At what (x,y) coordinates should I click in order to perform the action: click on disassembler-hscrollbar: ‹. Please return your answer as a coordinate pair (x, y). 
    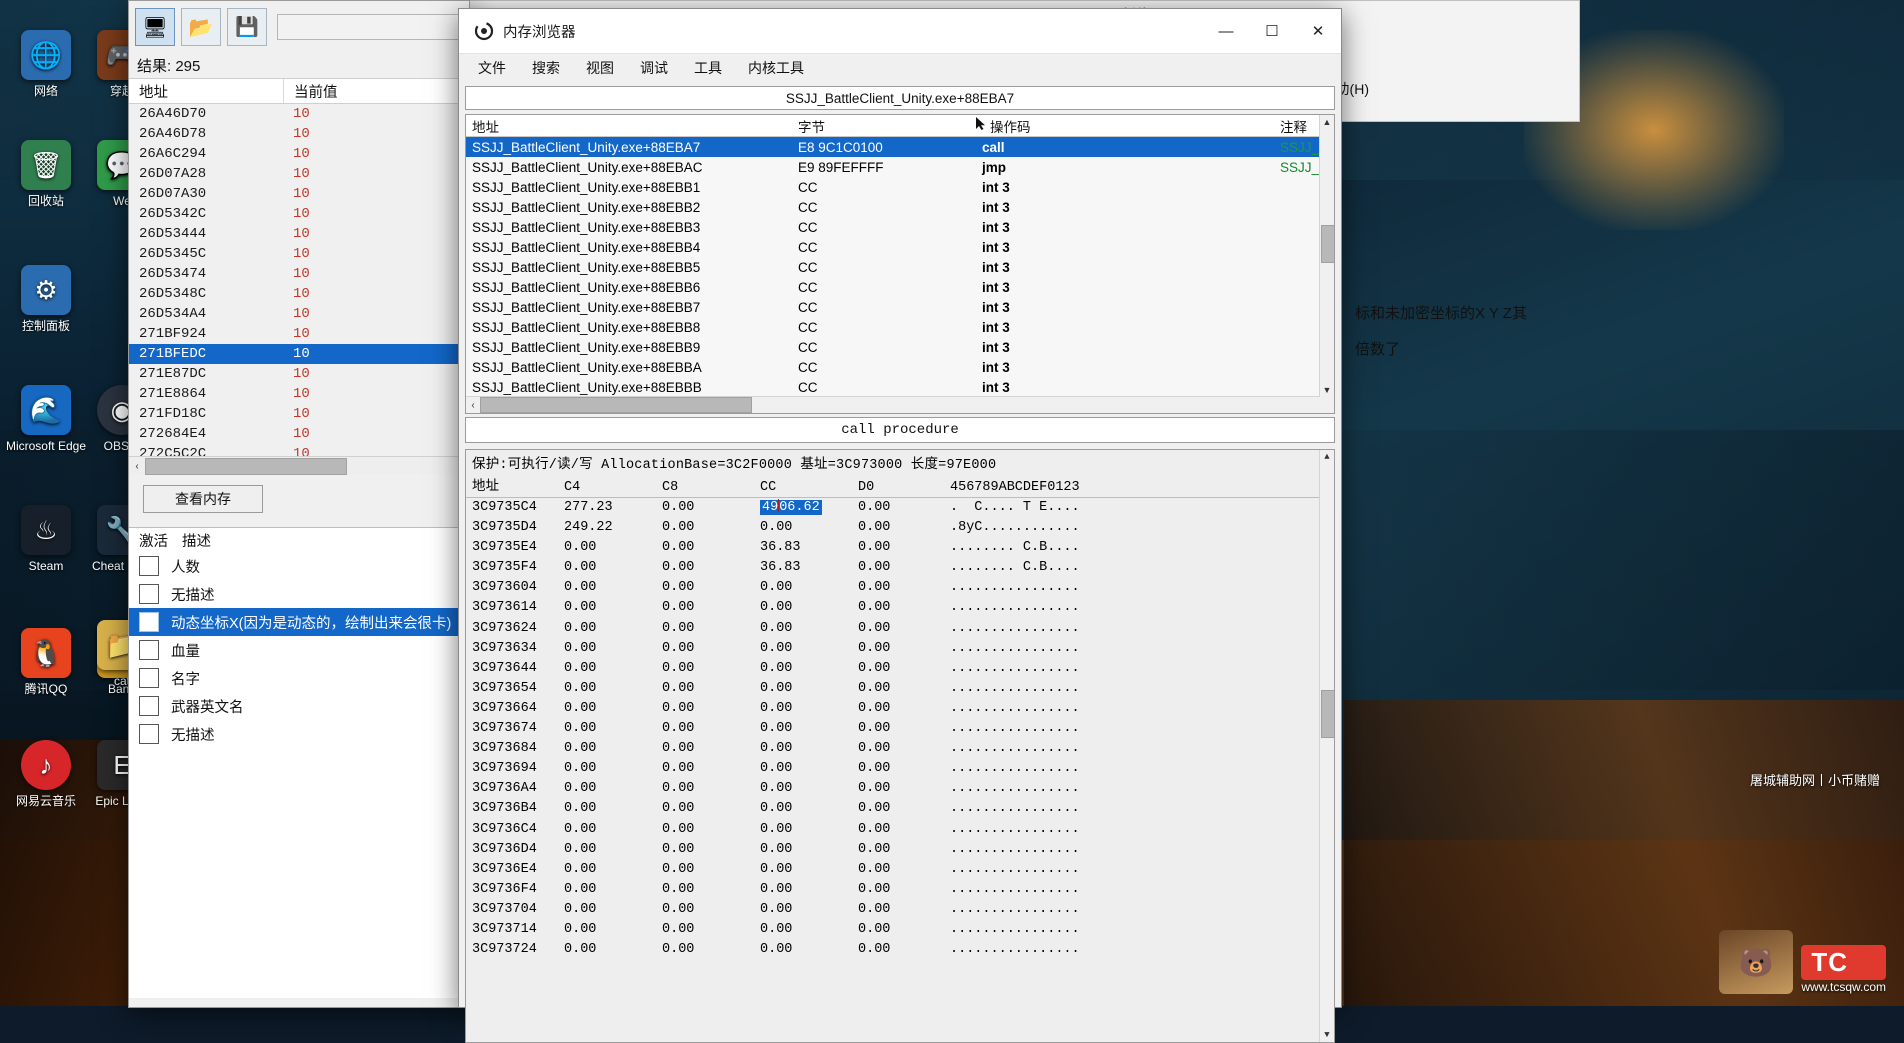
    Looking at the image, I should click on (893, 404).